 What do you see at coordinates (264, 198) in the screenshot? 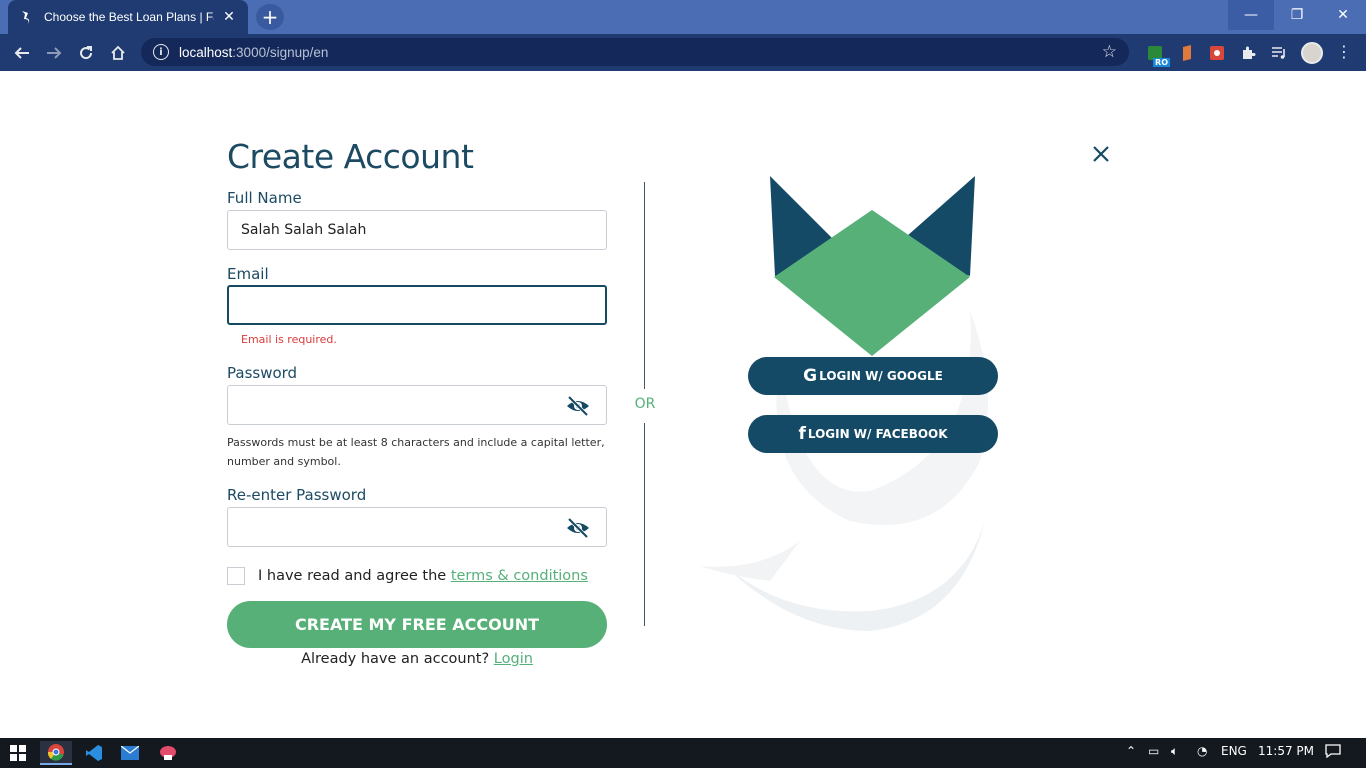
I see `full-name-label: Full Name` at bounding box center [264, 198].